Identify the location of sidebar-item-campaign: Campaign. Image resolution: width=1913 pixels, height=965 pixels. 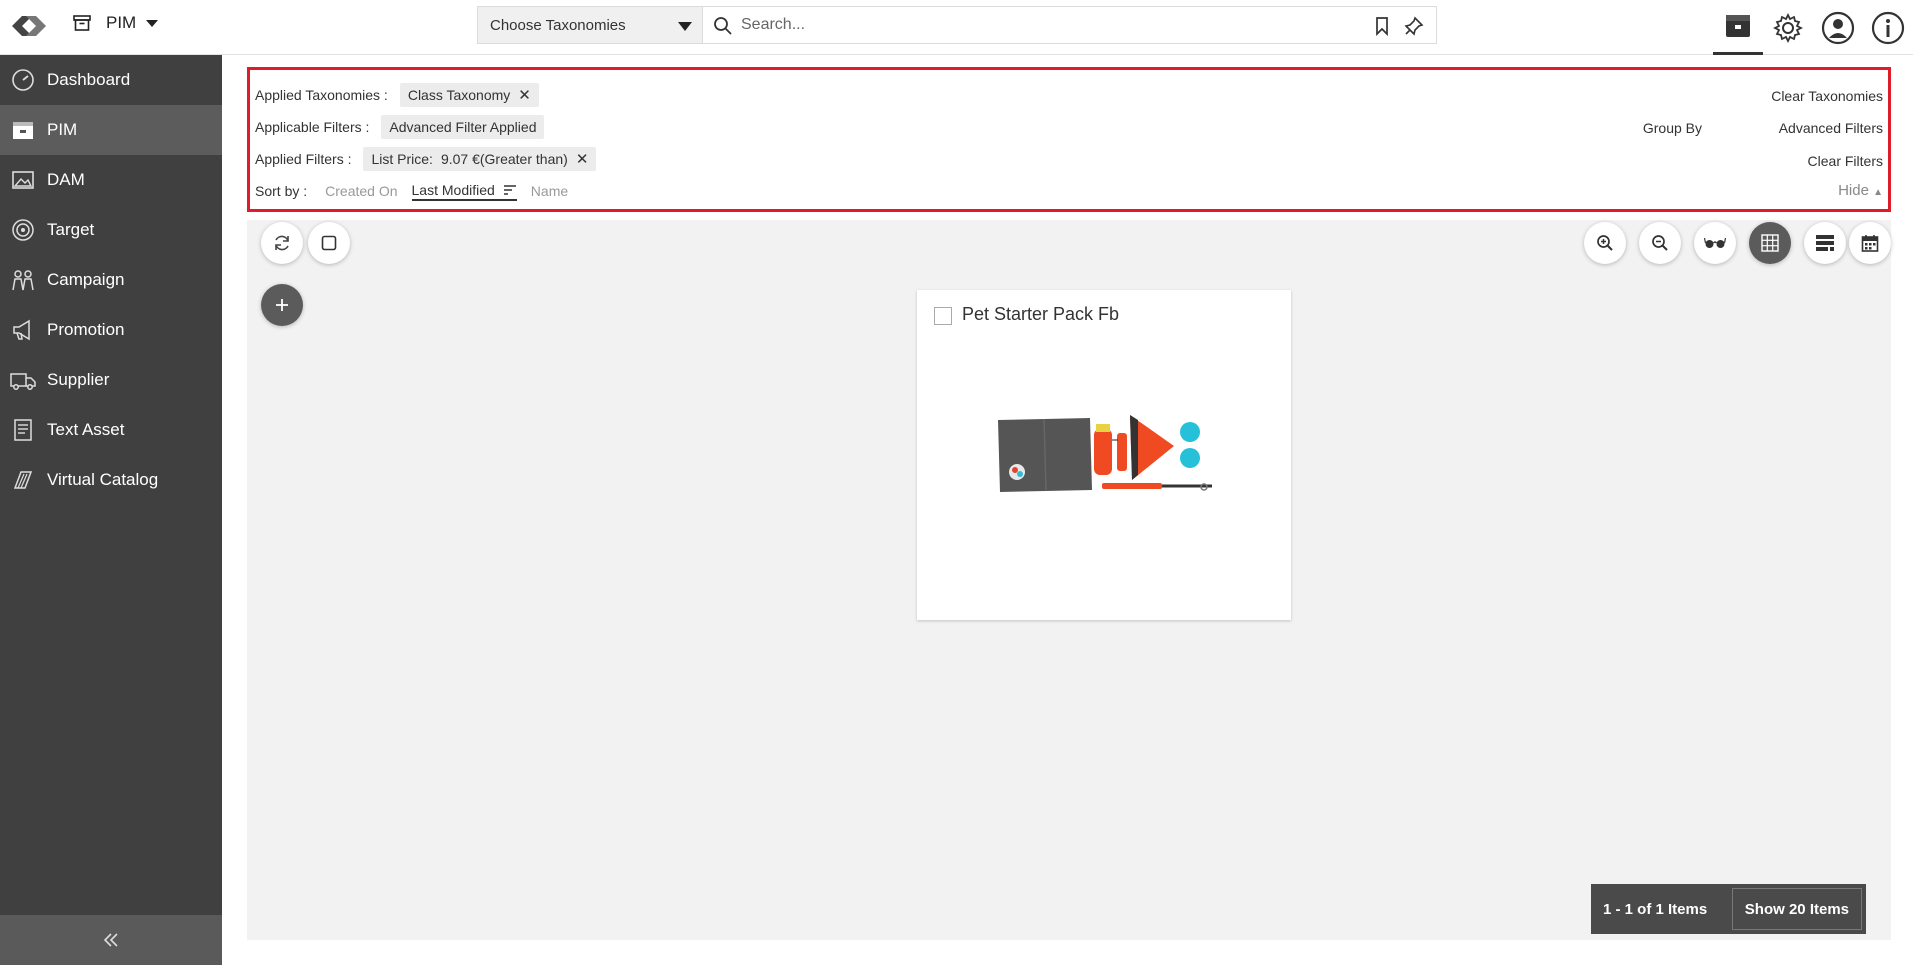
(111, 280).